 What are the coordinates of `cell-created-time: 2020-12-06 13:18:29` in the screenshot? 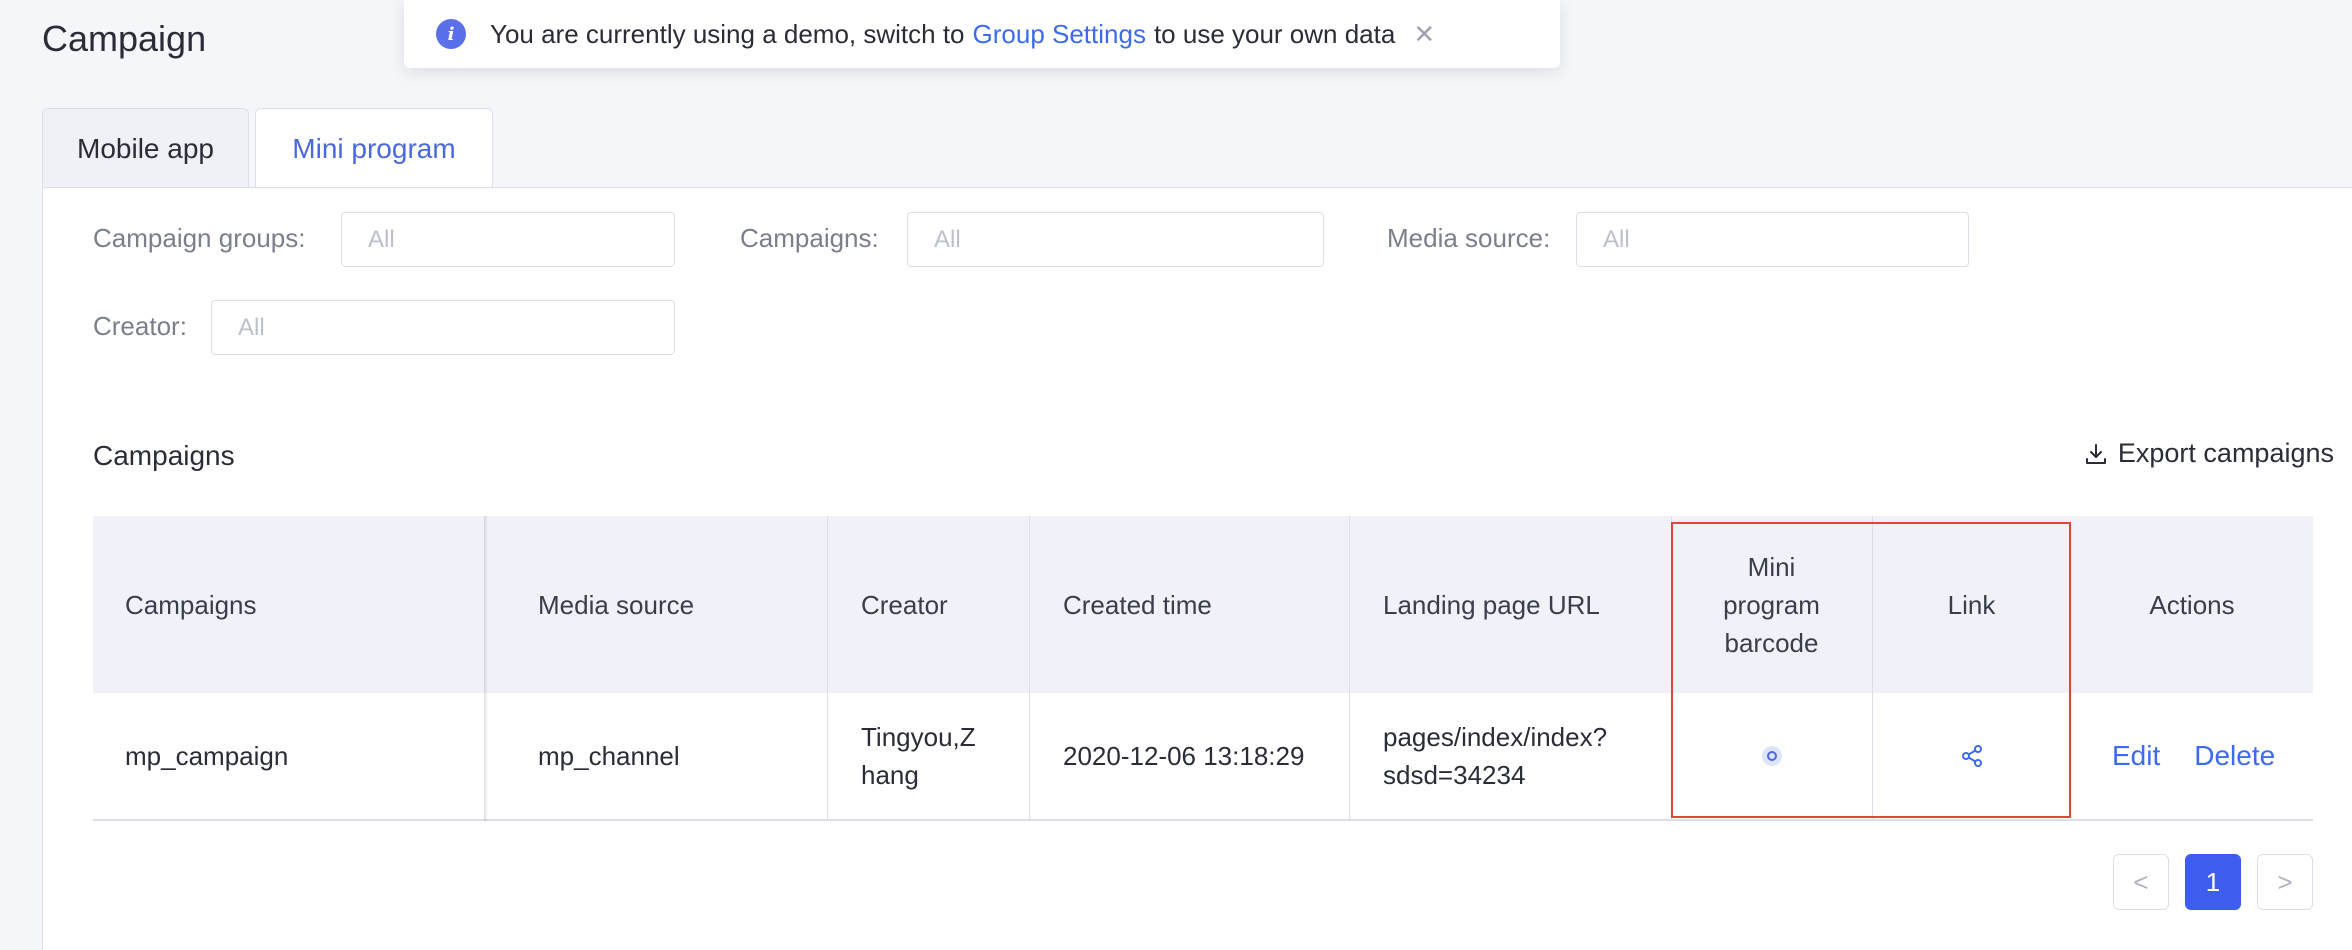 It's located at (1184, 756).